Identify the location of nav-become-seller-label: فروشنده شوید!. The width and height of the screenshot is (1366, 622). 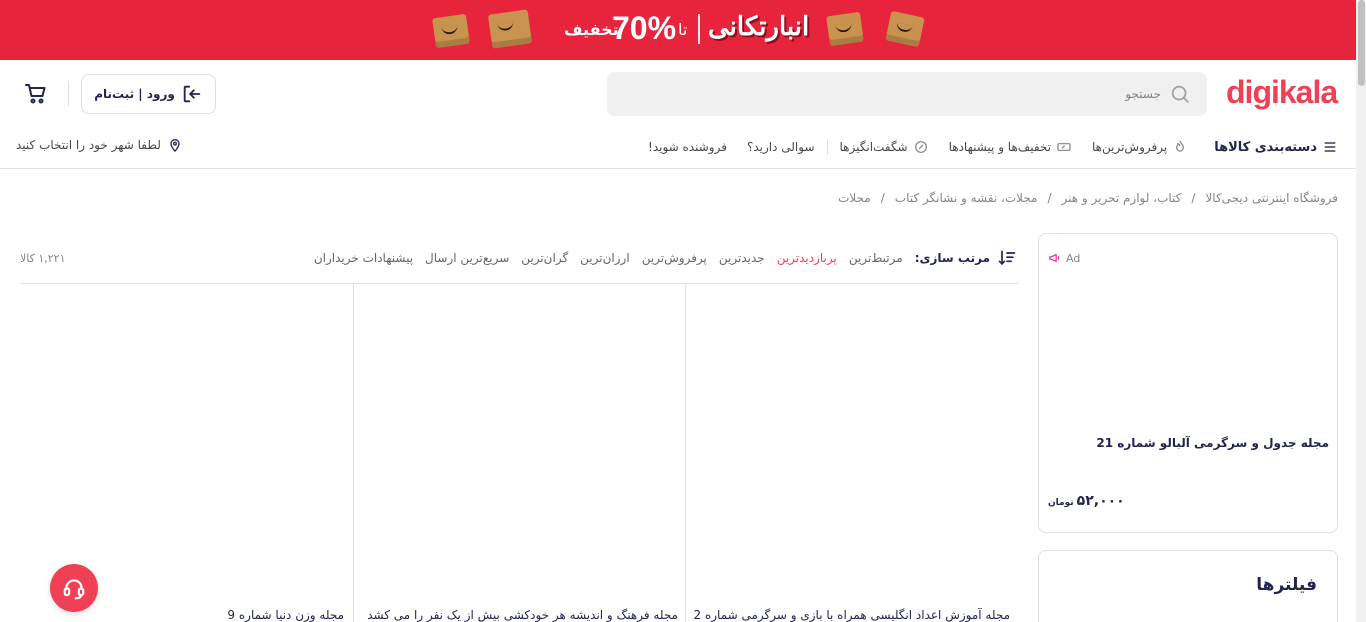
(687, 147).